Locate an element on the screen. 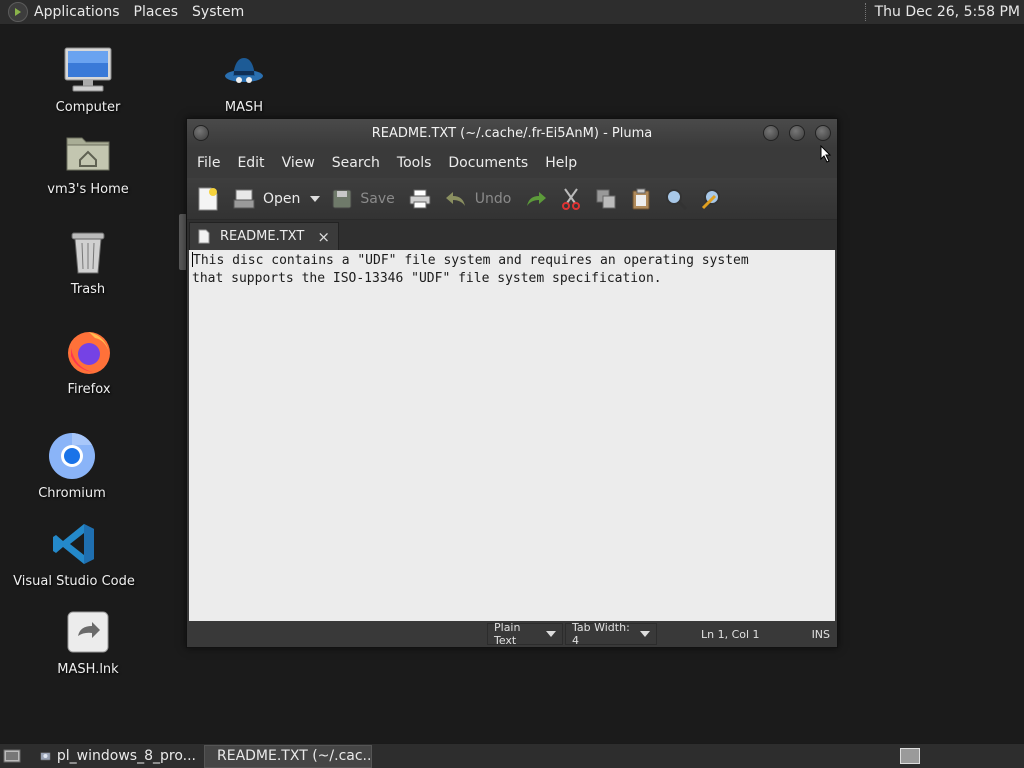  window-title: README.TXT (~/.cache/.fr-Ei5AnM) - Pluma is located at coordinates (512, 133).